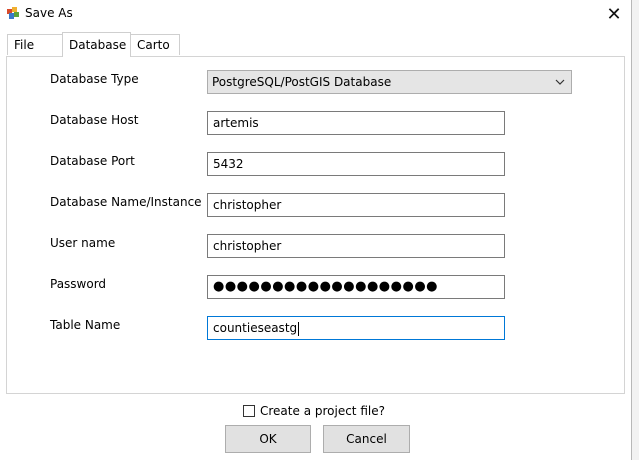  I want to click on user-name-label: User name, so click(83, 243).